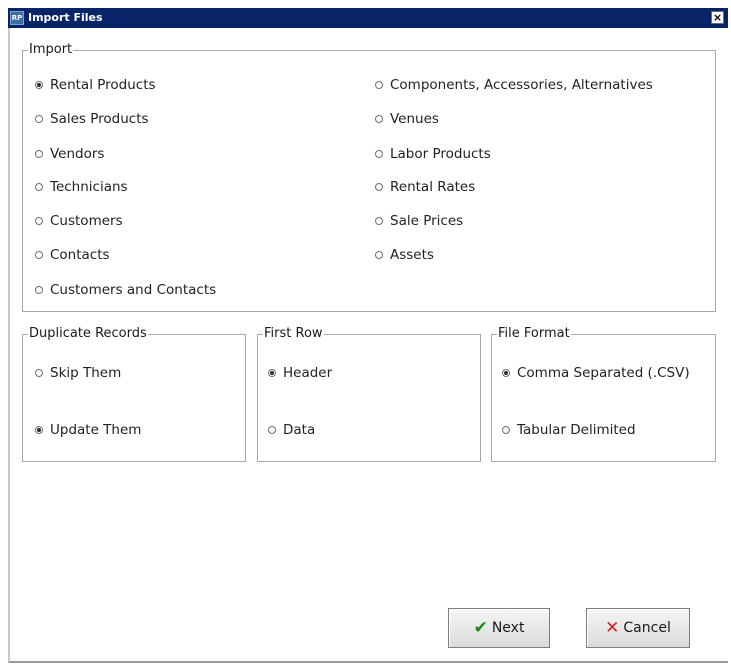 The height and width of the screenshot is (671, 731). Describe the element at coordinates (534, 334) in the screenshot. I see `file-format-legend: File Format` at that location.